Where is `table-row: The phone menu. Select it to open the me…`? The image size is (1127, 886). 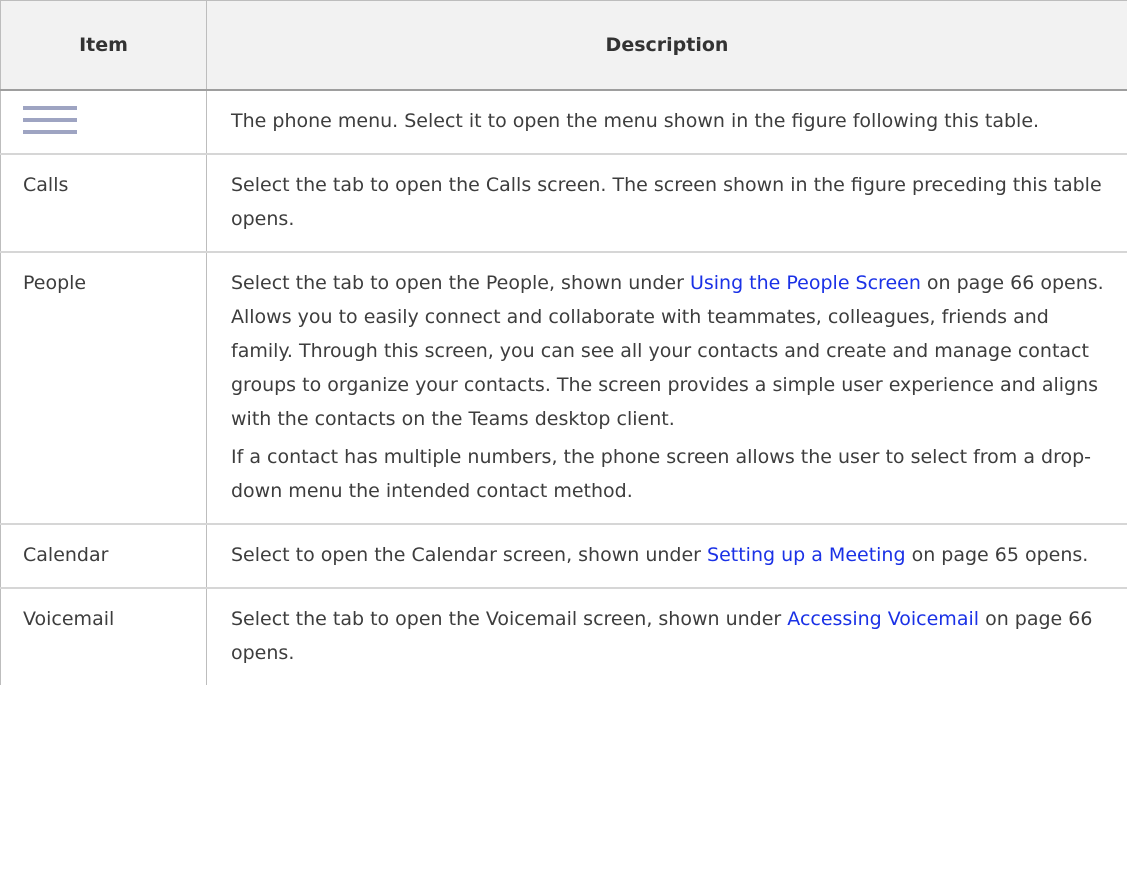 table-row: The phone menu. Select it to open the me… is located at coordinates (563, 122).